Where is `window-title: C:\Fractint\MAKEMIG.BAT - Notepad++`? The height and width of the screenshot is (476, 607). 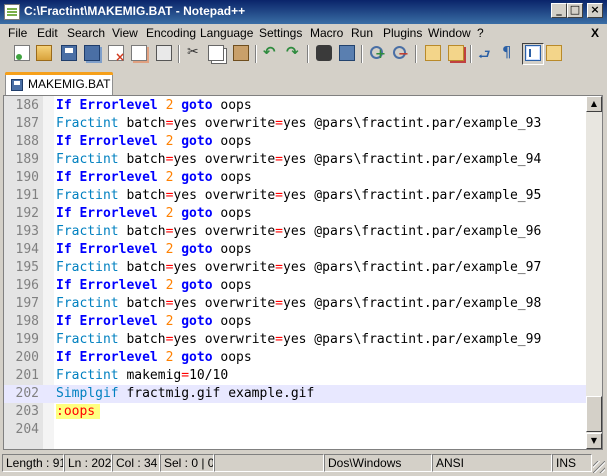 window-title: C:\Fractint\MAKEMIG.BAT - Notepad++ is located at coordinates (135, 11).